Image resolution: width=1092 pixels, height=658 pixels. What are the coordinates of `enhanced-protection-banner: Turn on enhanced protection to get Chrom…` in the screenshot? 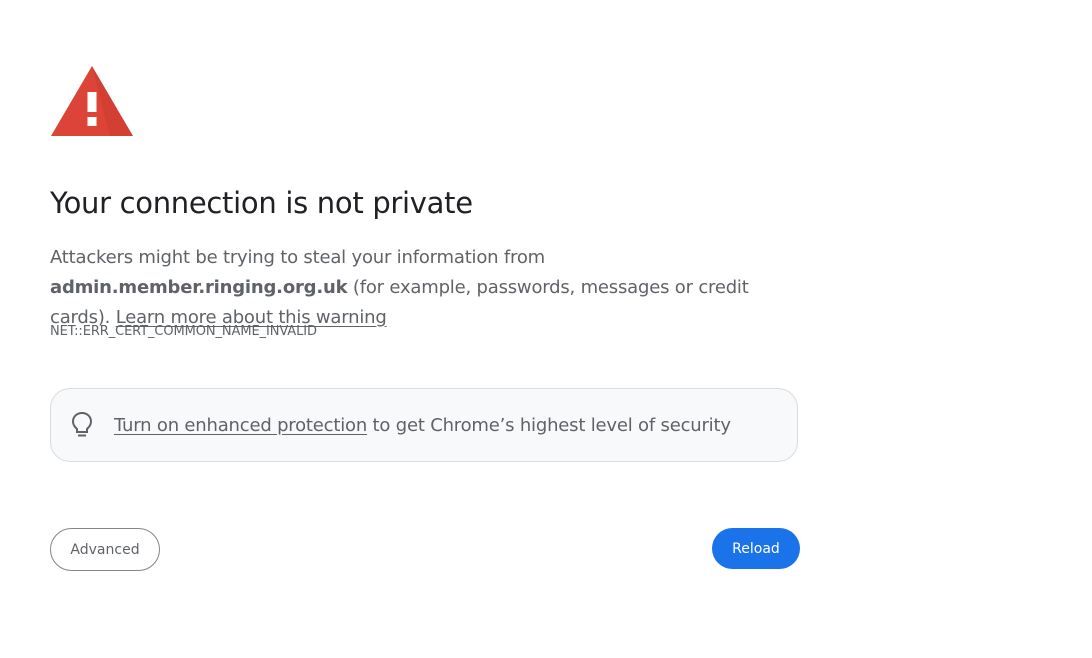 It's located at (424, 425).